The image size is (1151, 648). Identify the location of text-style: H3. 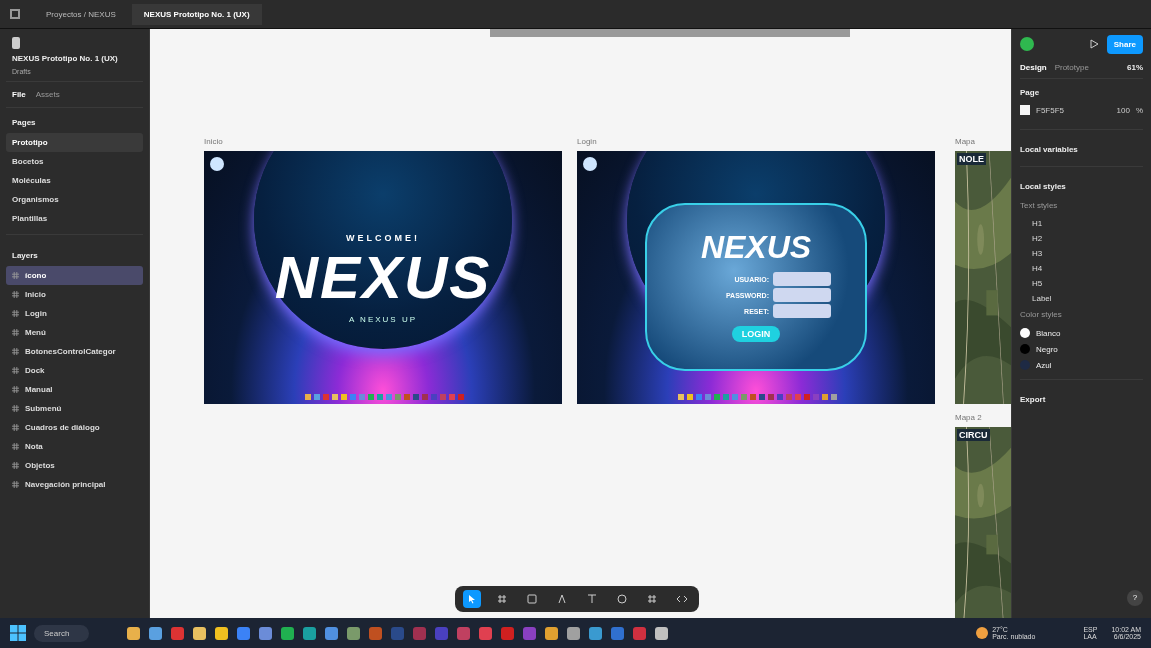
(1081, 253).